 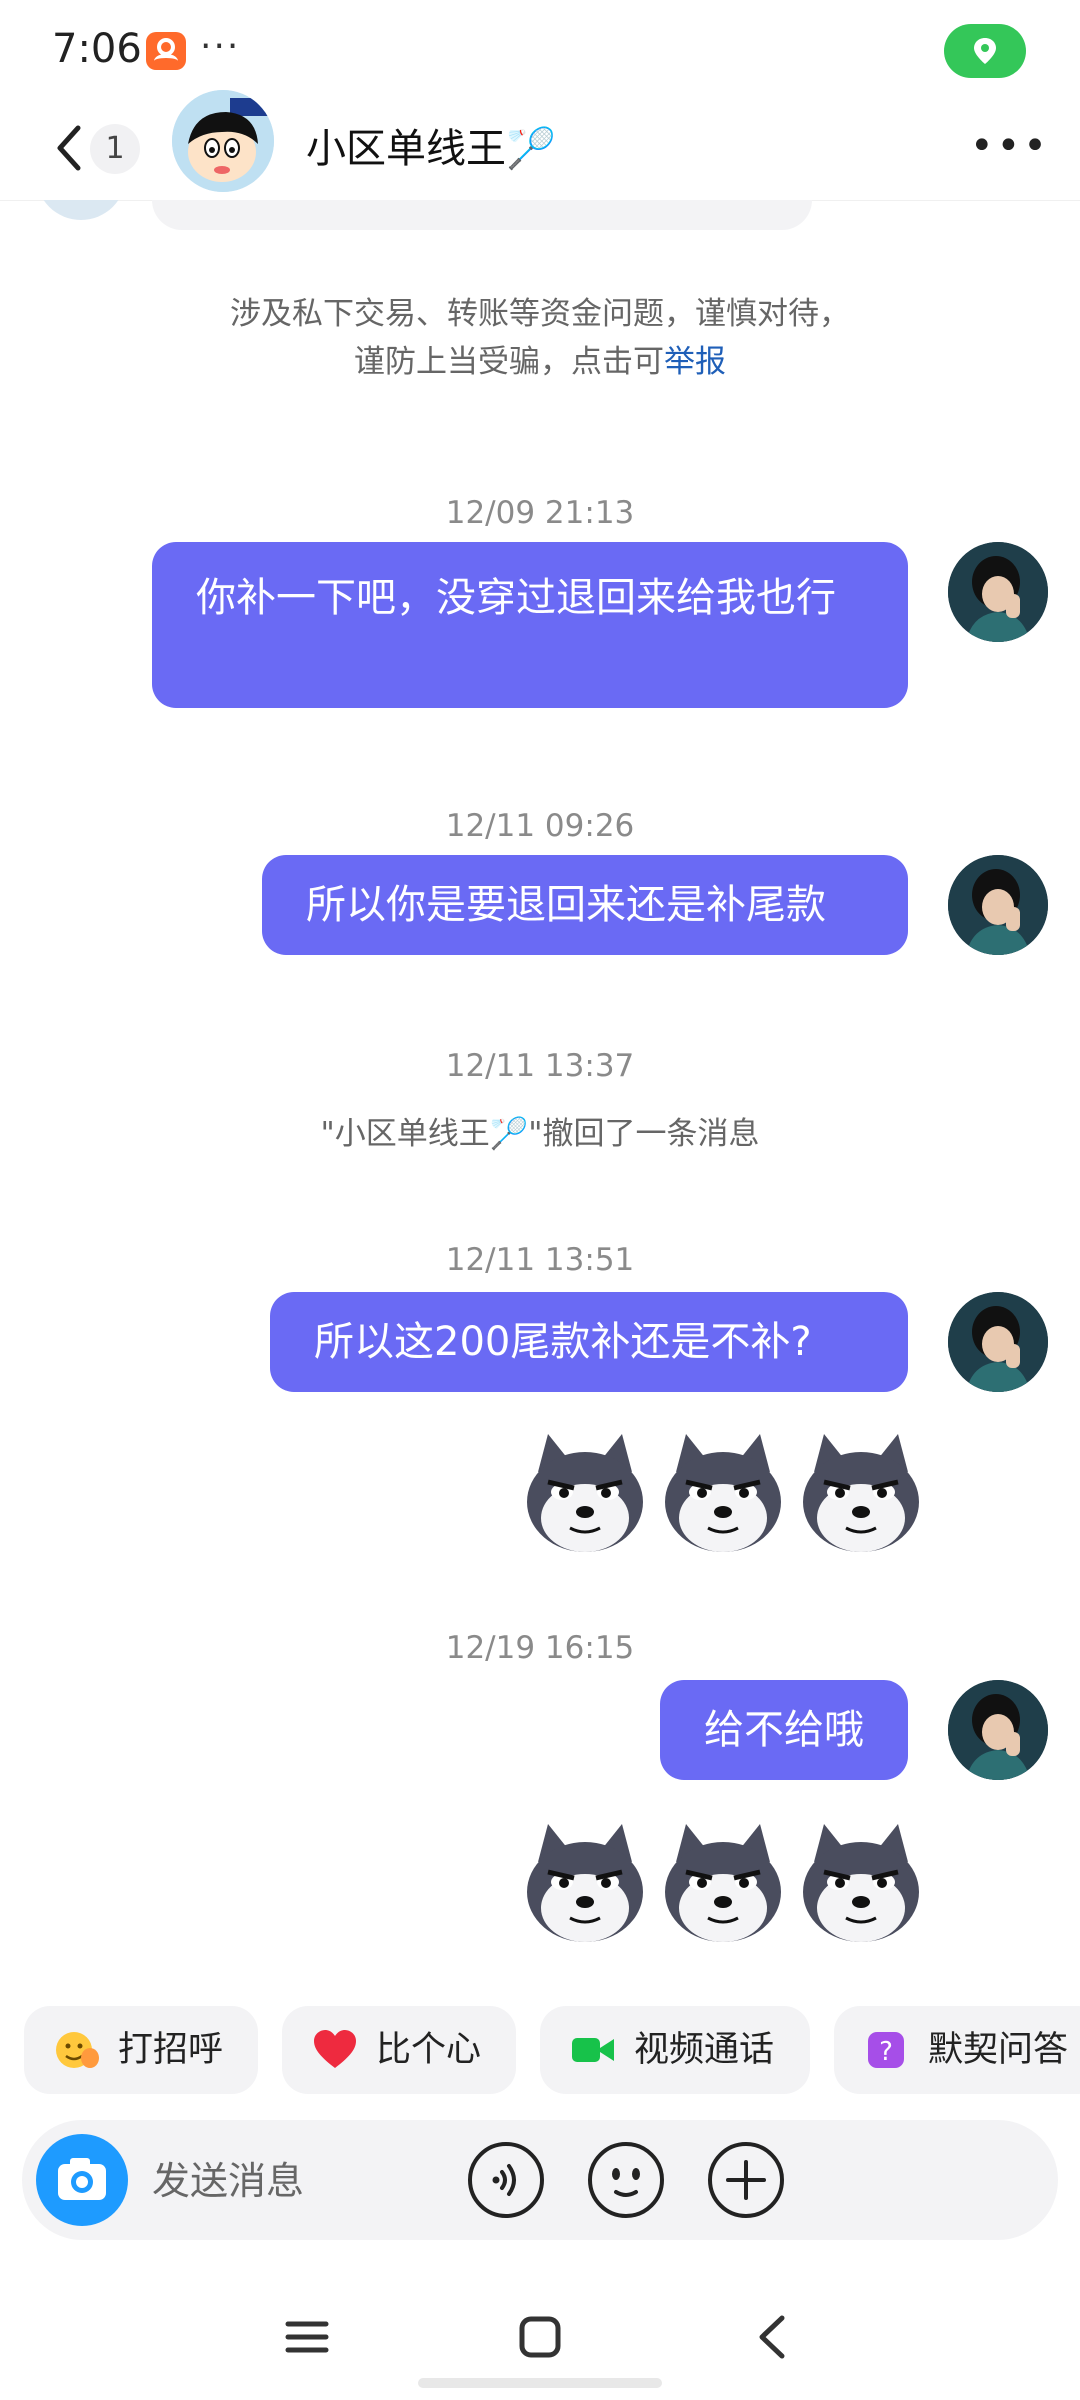 I want to click on plus-icon, so click(x=746, y=2180).